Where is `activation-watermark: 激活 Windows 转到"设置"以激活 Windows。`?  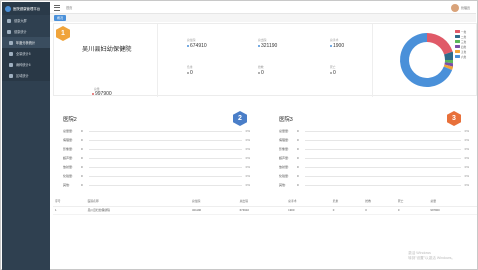 activation-watermark: 激活 Windows 转到"设置"以激活 Windows。 is located at coordinates (431, 256).